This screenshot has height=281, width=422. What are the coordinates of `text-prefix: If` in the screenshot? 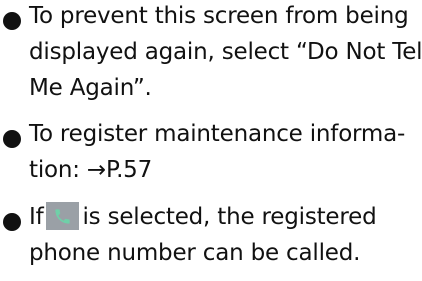 It's located at (36, 217).